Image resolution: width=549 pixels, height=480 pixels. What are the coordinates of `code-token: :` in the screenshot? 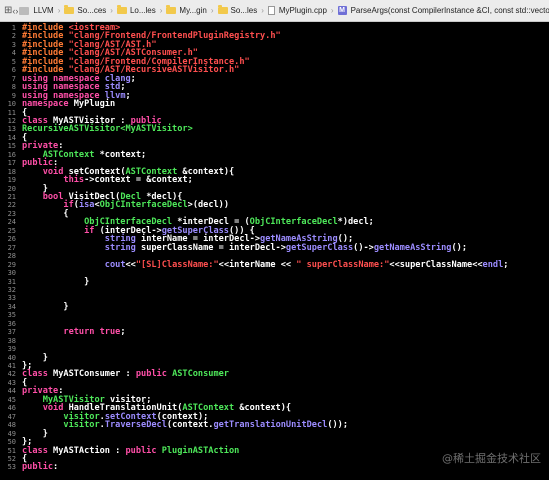 It's located at (56, 467).